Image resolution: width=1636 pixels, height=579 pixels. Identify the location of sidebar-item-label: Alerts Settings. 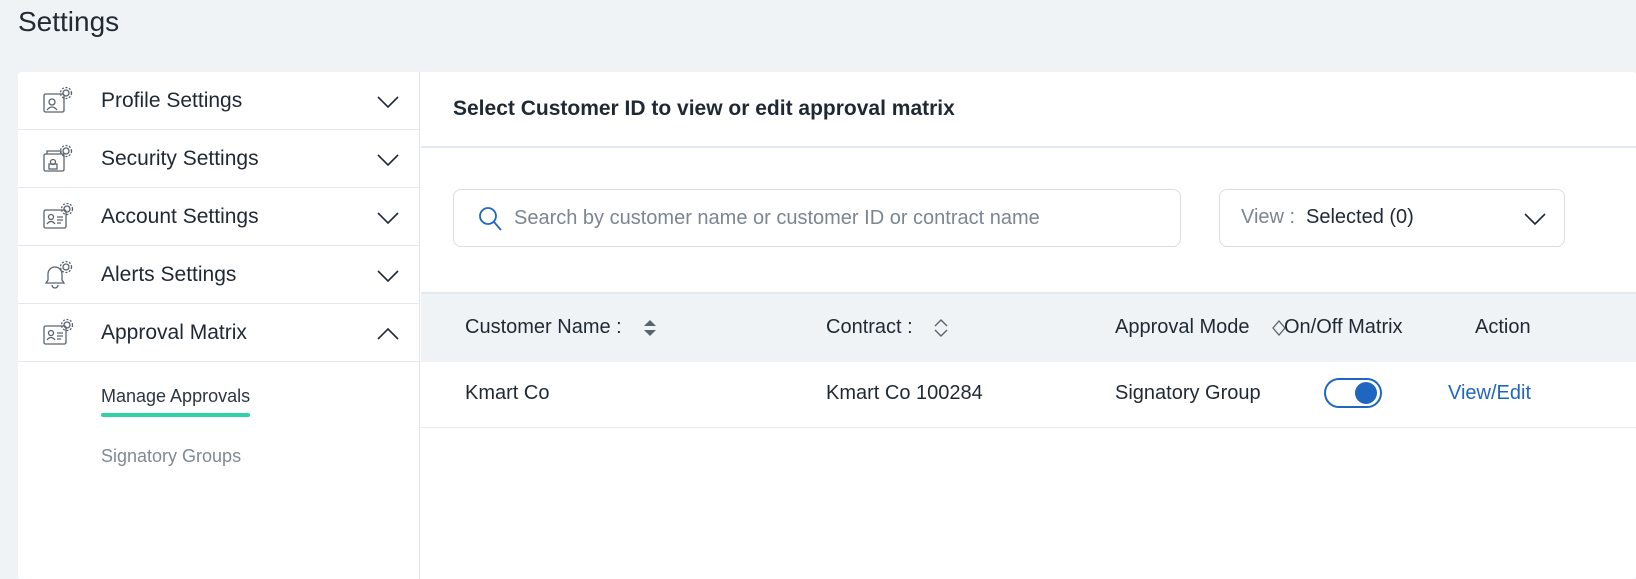
(169, 274).